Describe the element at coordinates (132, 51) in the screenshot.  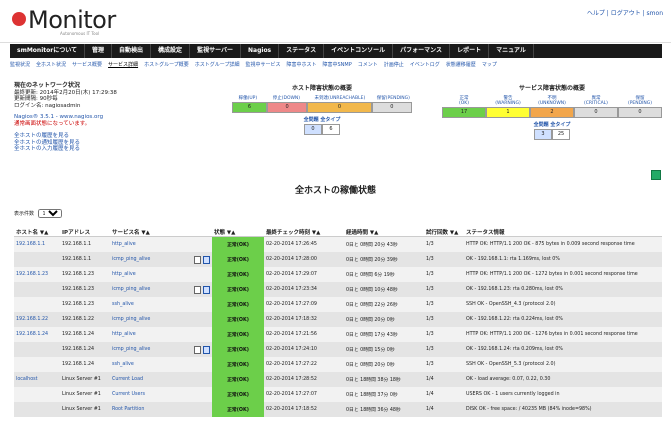
I see `menu-item: 自動検出` at that location.